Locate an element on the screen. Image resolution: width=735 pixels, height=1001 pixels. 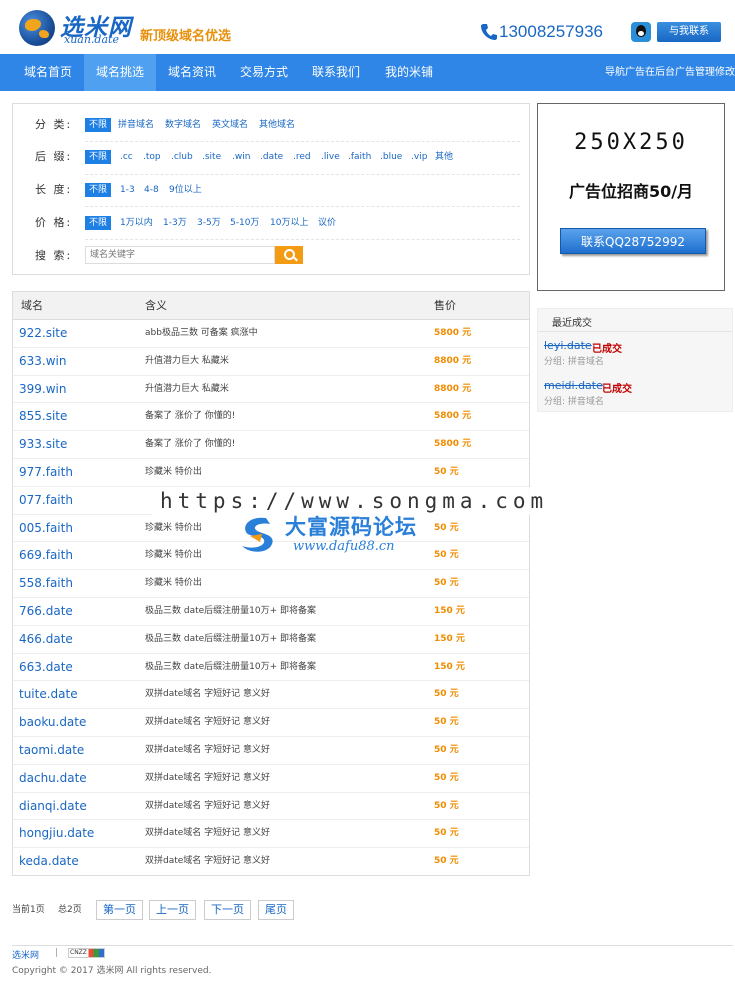
filter-option-red: .red is located at coordinates (302, 157).